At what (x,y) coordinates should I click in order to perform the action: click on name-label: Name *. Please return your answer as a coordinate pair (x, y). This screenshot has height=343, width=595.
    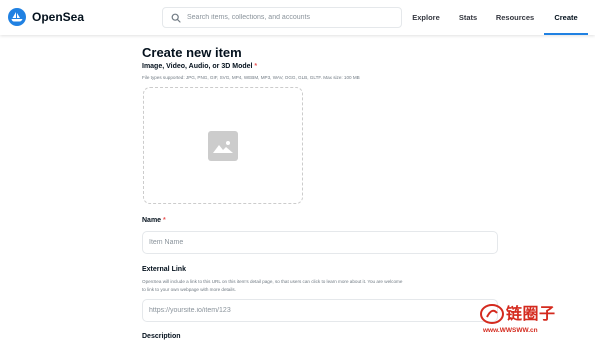
    Looking at the image, I should click on (154, 220).